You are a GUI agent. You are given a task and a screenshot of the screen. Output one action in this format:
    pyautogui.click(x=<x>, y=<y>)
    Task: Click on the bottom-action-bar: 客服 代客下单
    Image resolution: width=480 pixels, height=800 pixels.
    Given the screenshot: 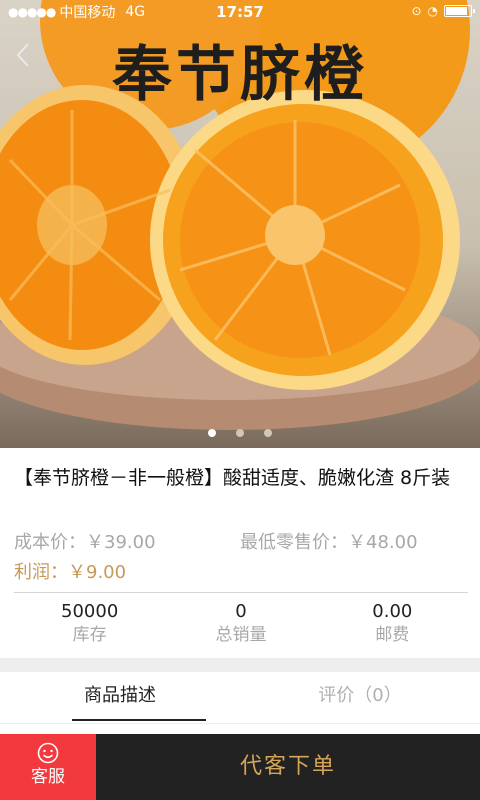 What is the action you would take?
    pyautogui.click(x=240, y=767)
    